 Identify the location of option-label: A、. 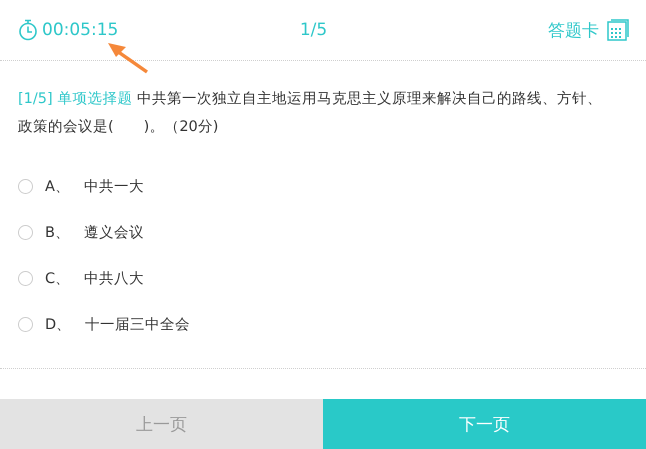
(57, 186).